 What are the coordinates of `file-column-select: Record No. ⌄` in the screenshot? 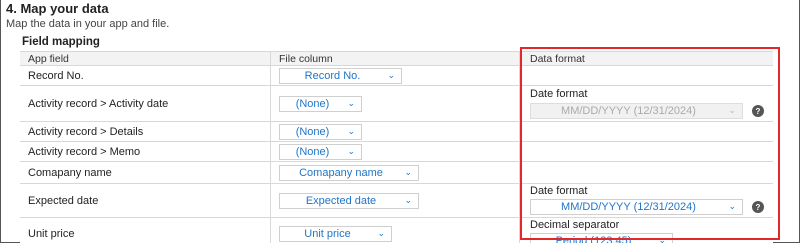 It's located at (340, 75).